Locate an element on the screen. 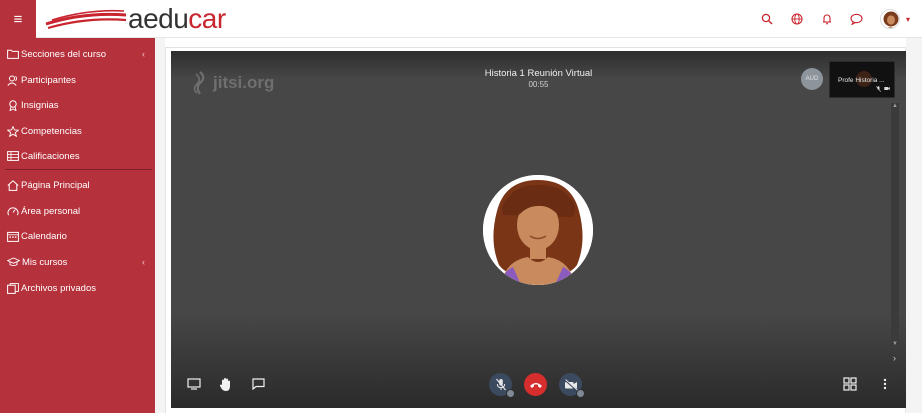  toolbar-left is located at coordinates (226, 384).